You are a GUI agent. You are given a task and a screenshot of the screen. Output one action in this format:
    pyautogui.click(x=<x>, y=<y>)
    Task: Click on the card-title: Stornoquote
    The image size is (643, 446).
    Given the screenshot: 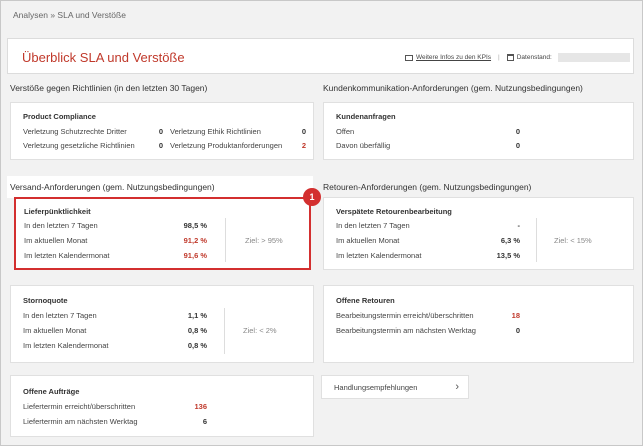 What is the action you would take?
    pyautogui.click(x=45, y=300)
    